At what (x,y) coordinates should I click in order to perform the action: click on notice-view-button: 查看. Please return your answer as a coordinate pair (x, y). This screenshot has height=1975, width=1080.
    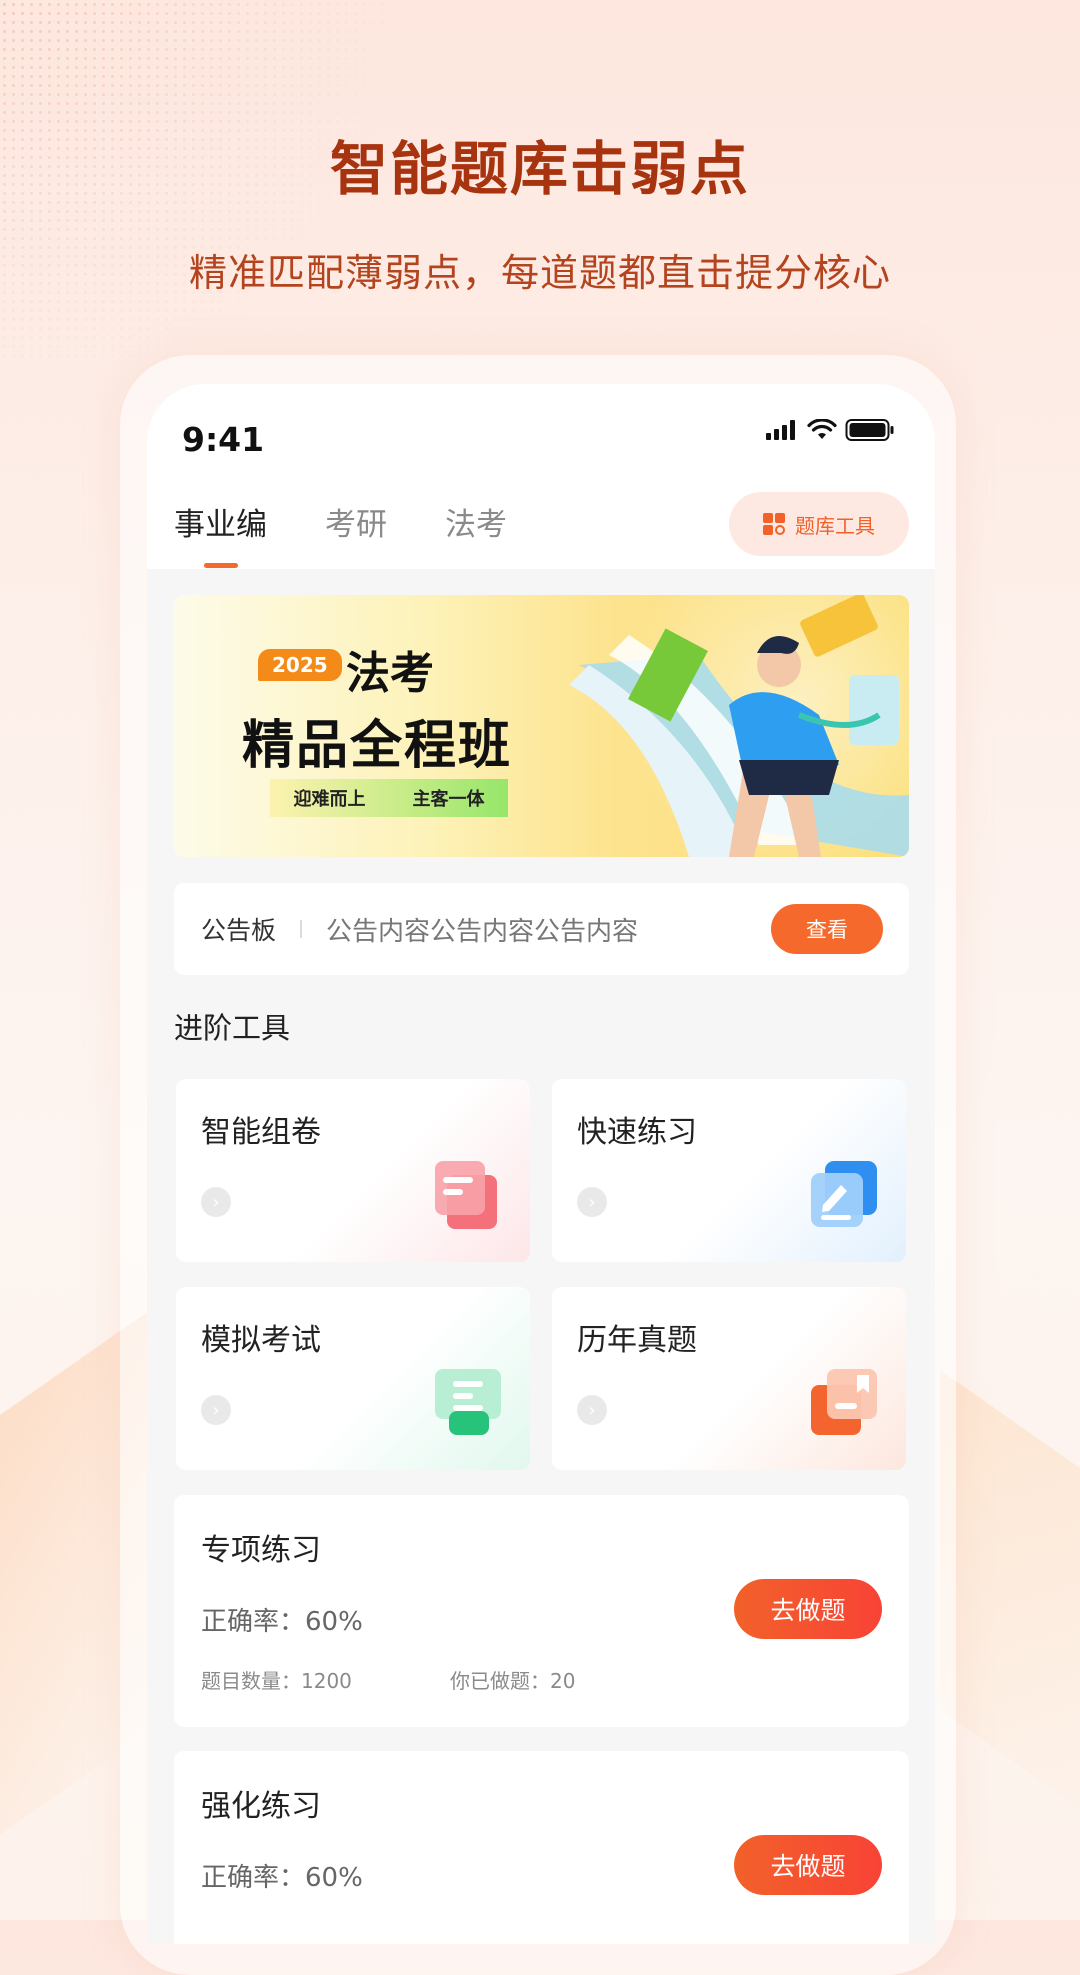
    Looking at the image, I should click on (827, 929).